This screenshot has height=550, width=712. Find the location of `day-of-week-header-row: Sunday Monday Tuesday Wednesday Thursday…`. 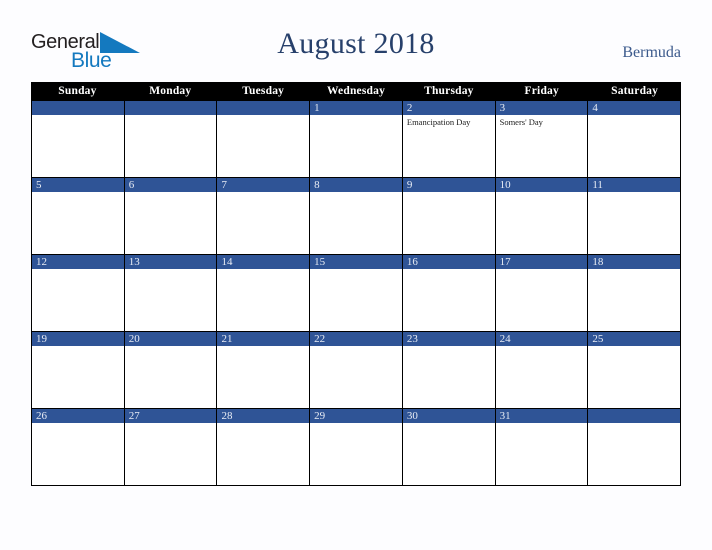

day-of-week-header-row: Sunday Monday Tuesday Wednesday Thursday… is located at coordinates (356, 91).